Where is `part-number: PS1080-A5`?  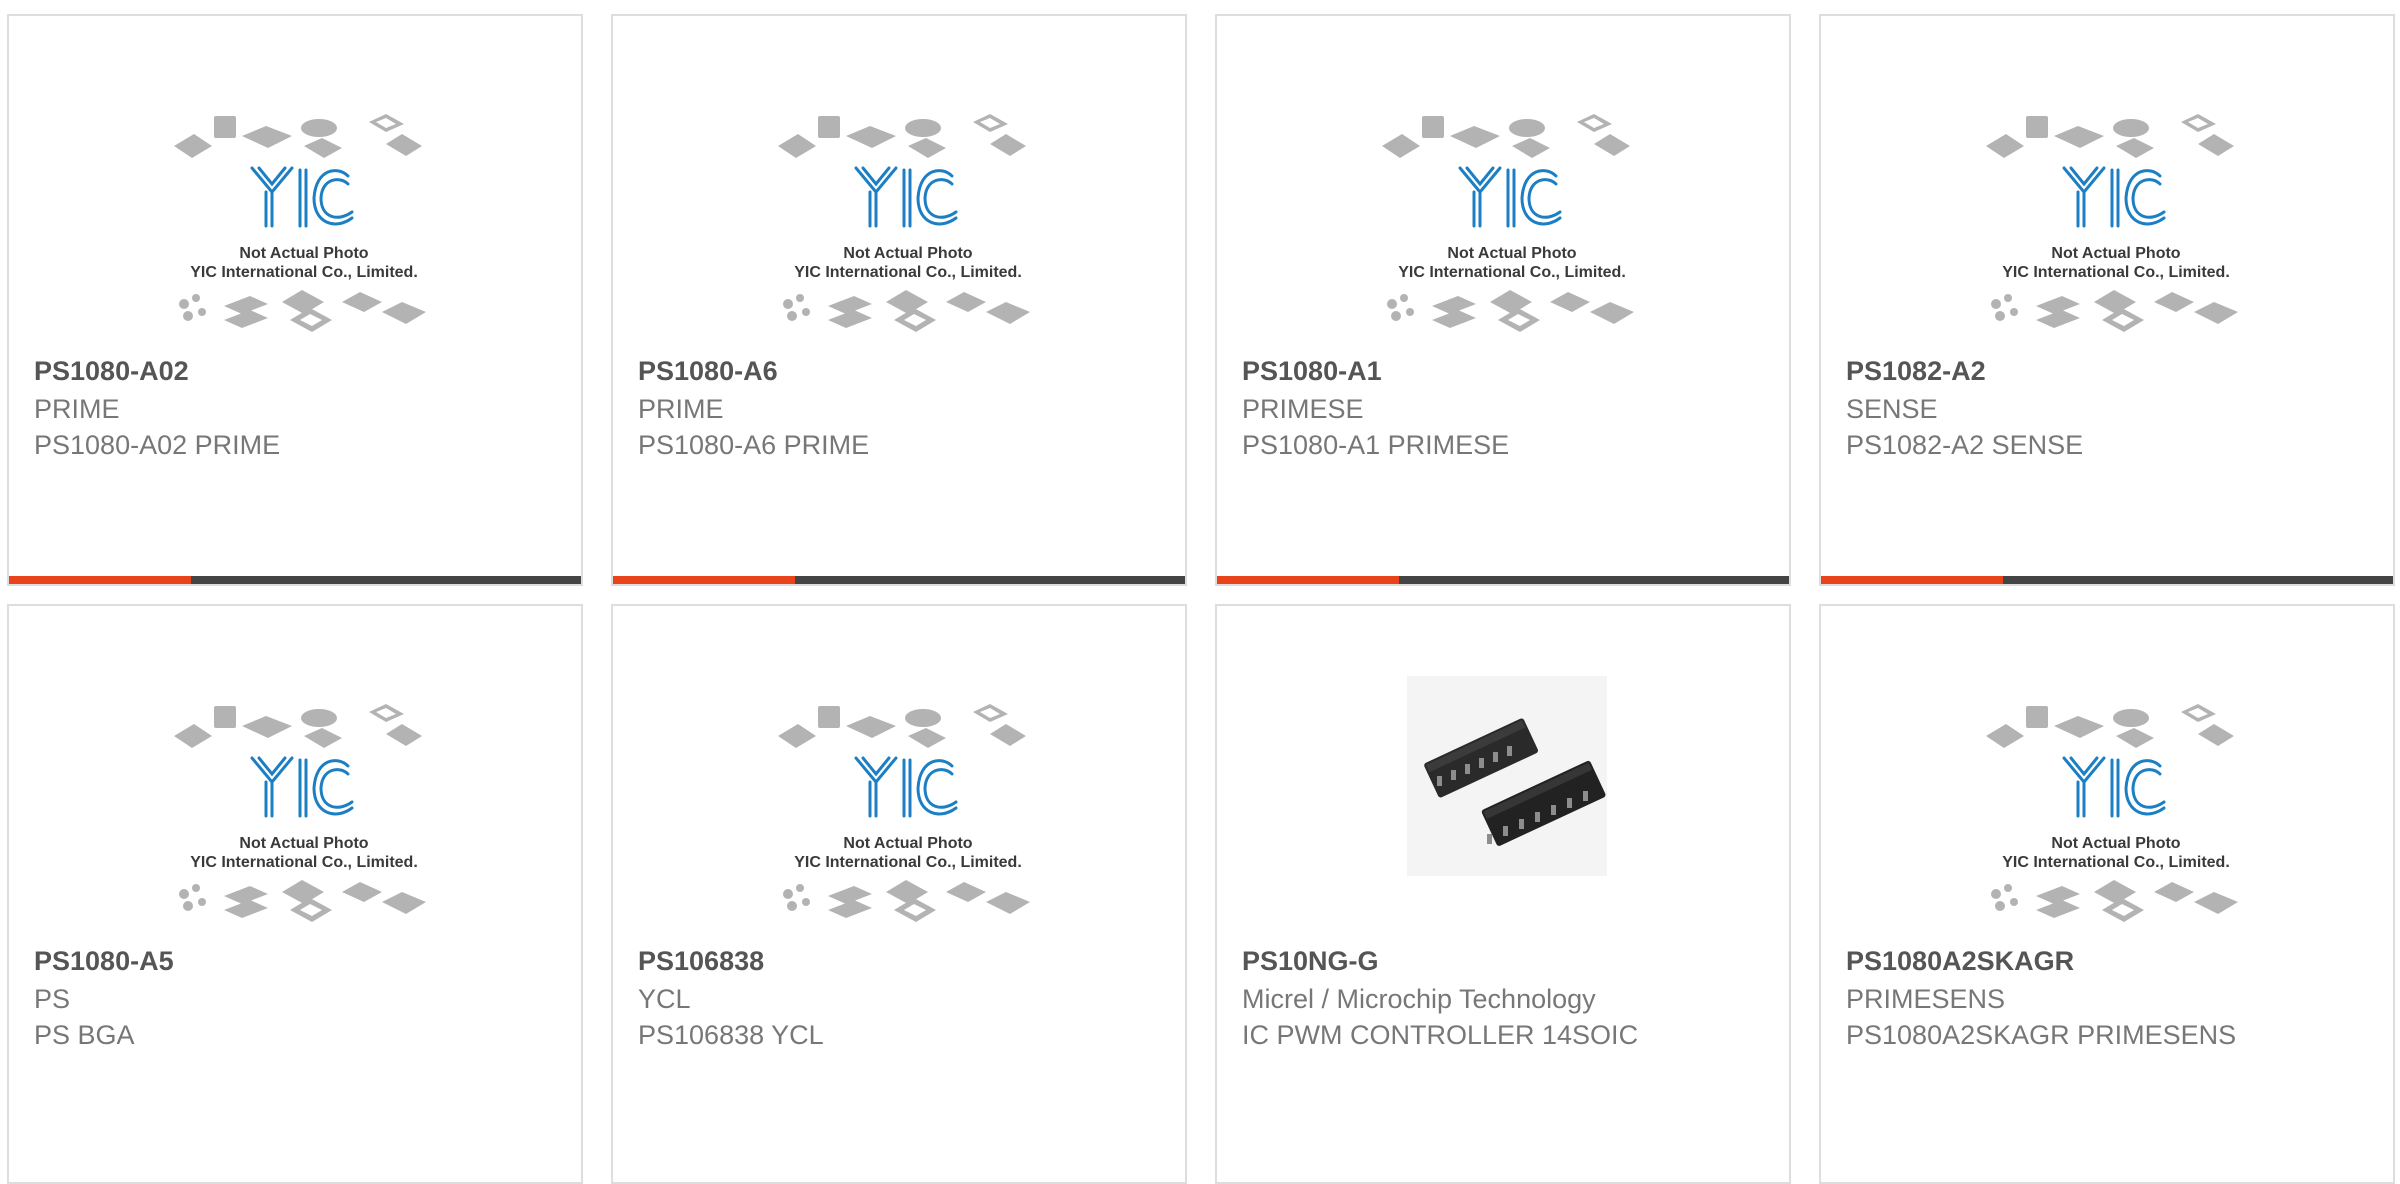 part-number: PS1080-A5 is located at coordinates (104, 961).